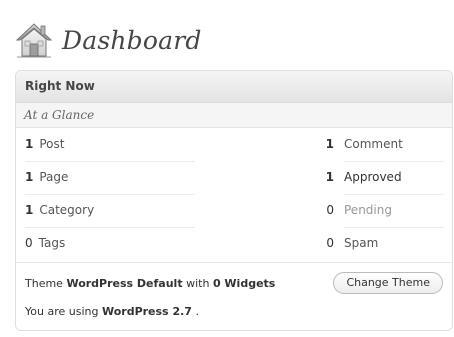 The image size is (454, 337). I want to click on pages-label: Page, so click(53, 177).